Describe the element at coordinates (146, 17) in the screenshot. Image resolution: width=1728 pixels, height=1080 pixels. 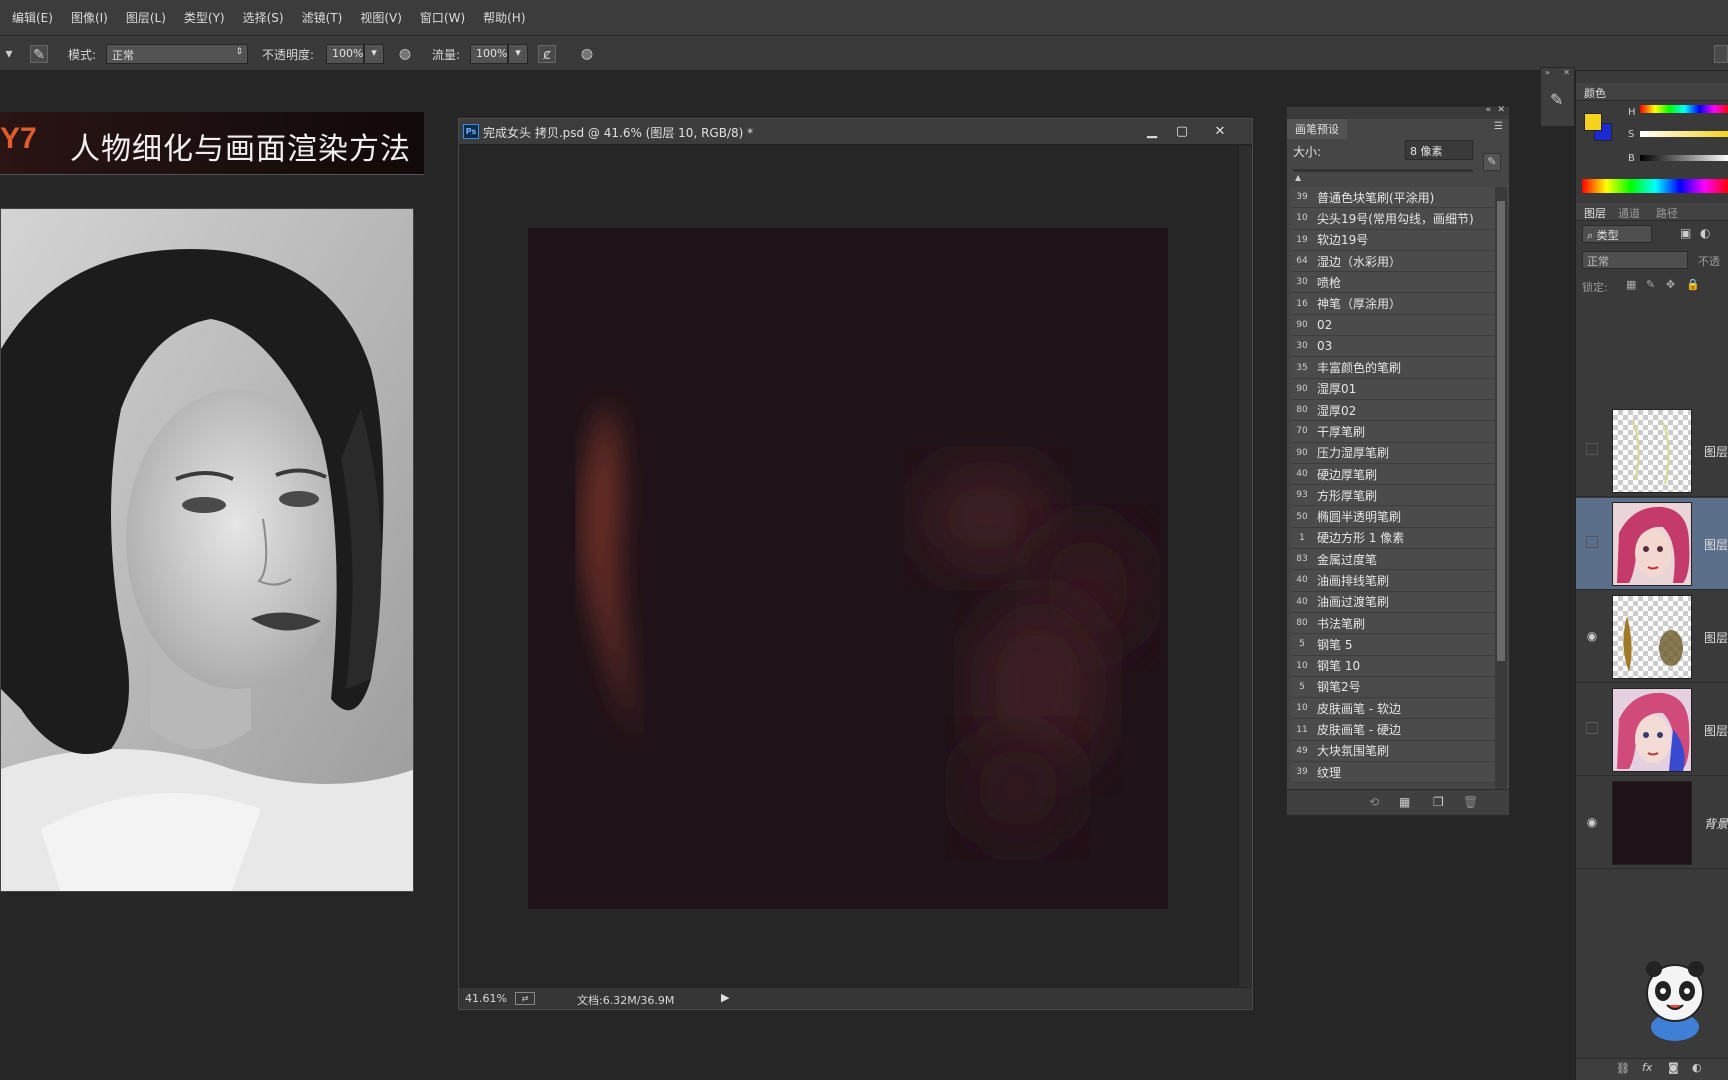
I see `menu-layer: 图层(L)` at that location.